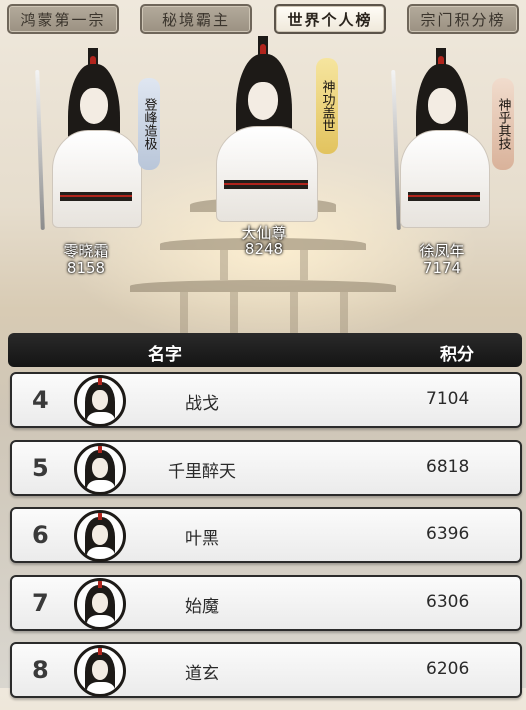 The image size is (526, 710). What do you see at coordinates (202, 539) in the screenshot?
I see `row-player-name: 叶黑` at bounding box center [202, 539].